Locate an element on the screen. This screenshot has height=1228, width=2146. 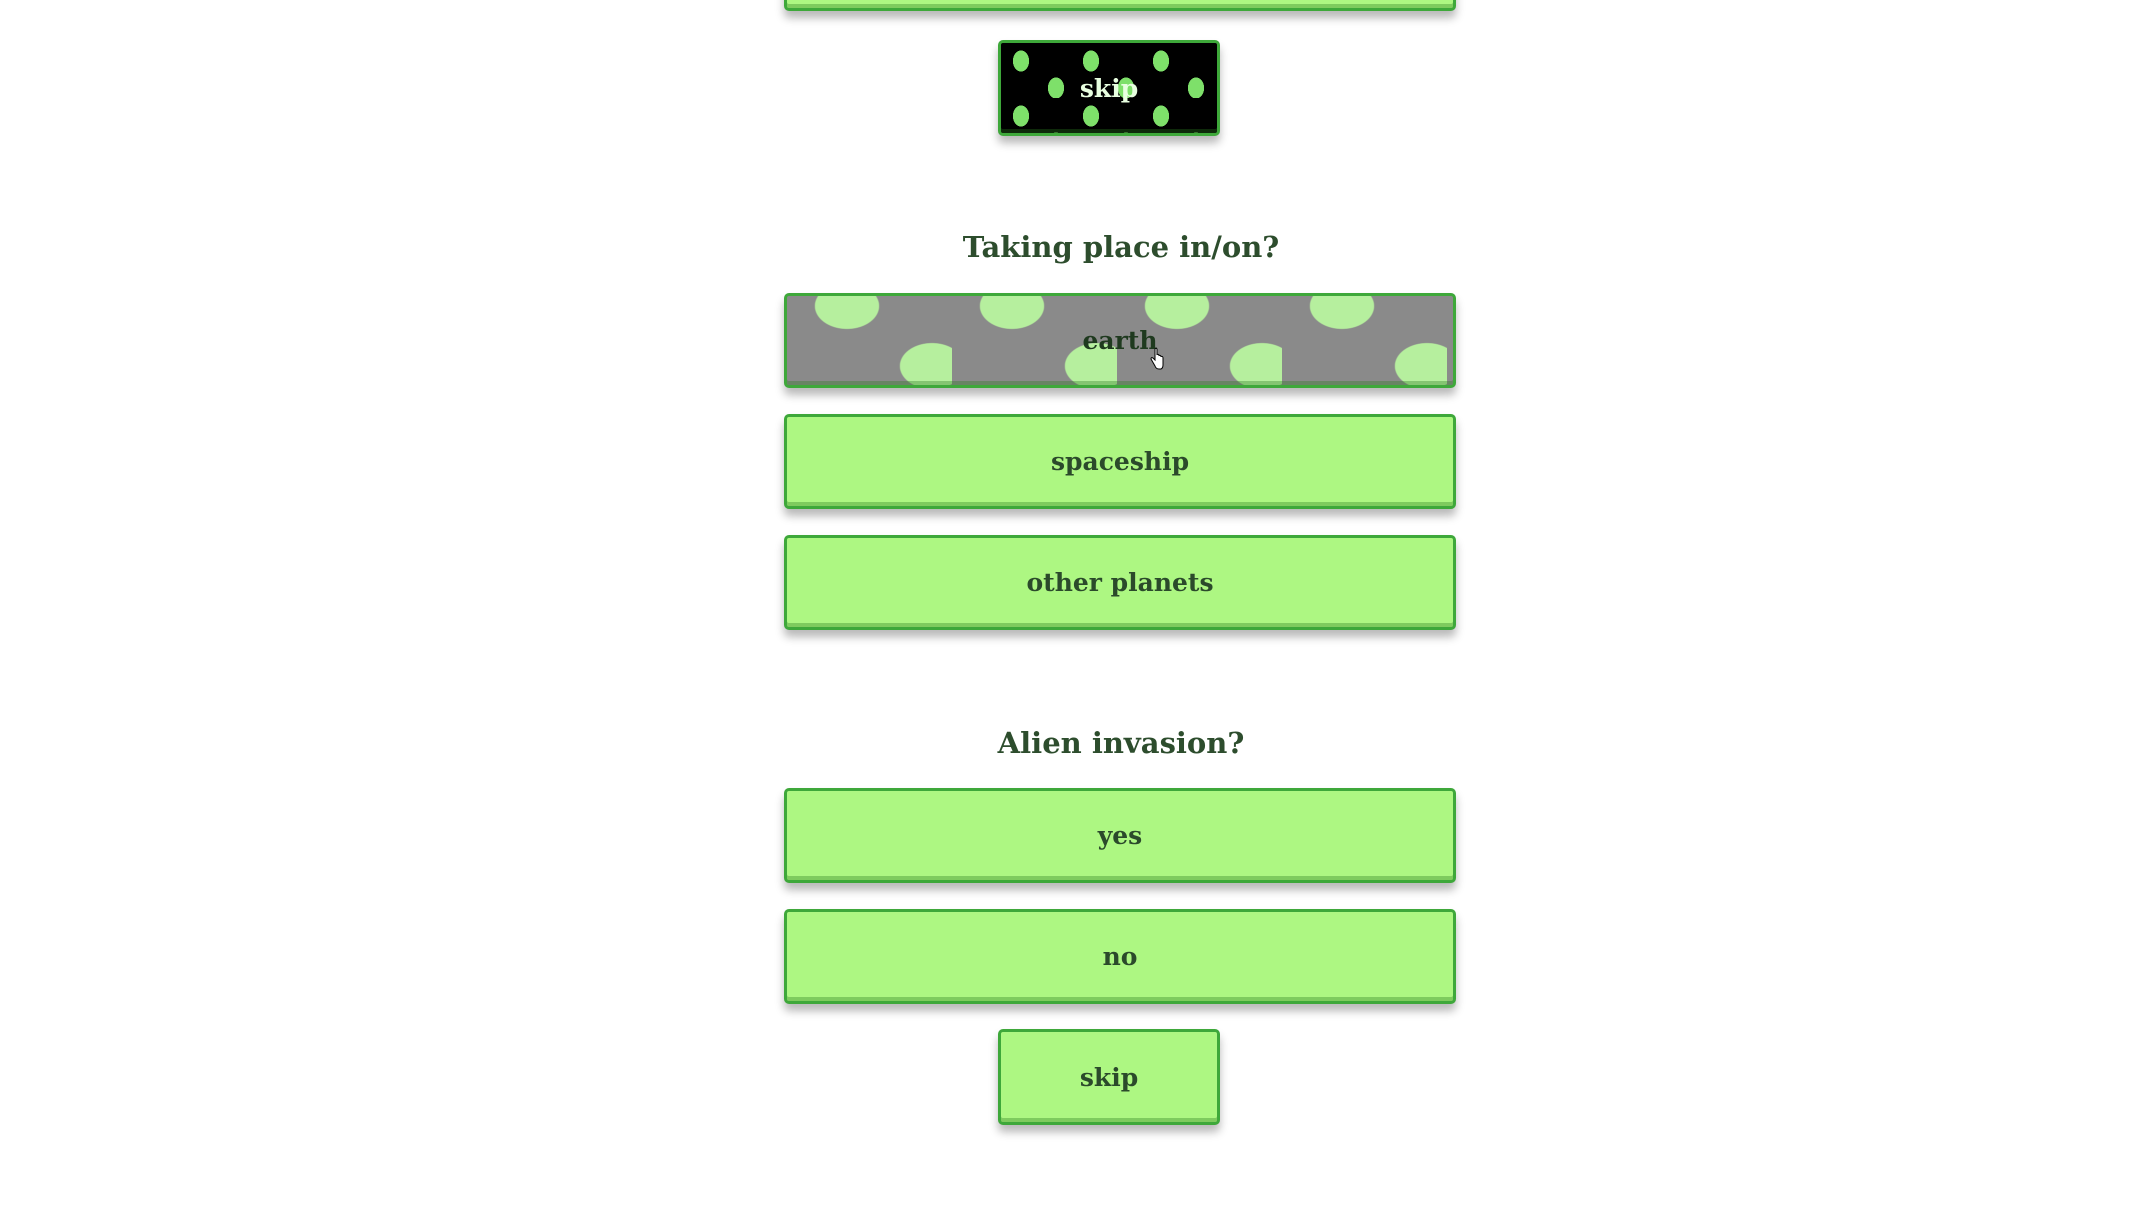
skip-button-invasion-label: skip is located at coordinates (1109, 1077).